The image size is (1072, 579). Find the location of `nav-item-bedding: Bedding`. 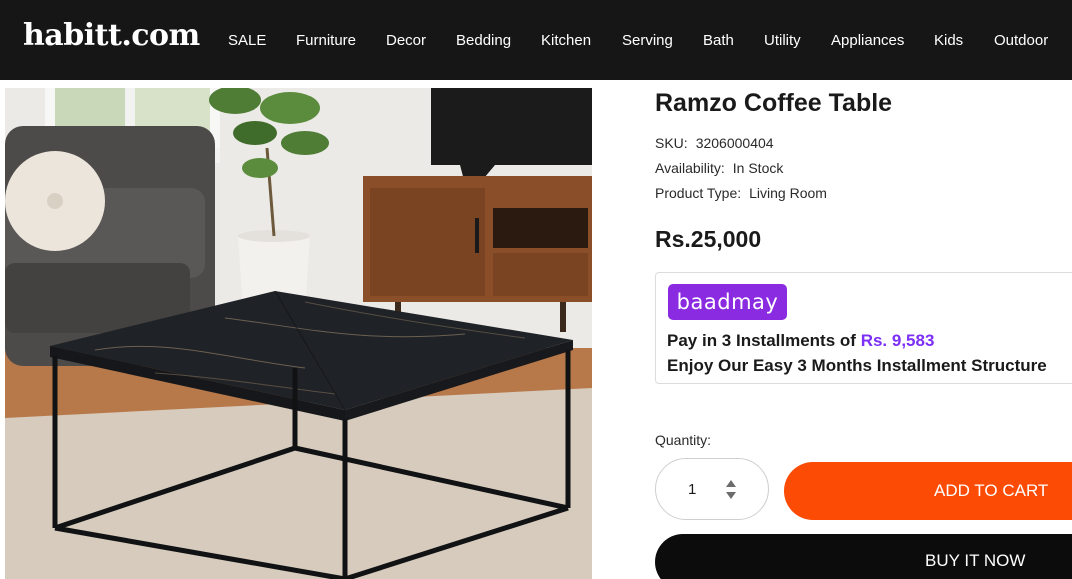

nav-item-bedding: Bedding is located at coordinates (483, 40).